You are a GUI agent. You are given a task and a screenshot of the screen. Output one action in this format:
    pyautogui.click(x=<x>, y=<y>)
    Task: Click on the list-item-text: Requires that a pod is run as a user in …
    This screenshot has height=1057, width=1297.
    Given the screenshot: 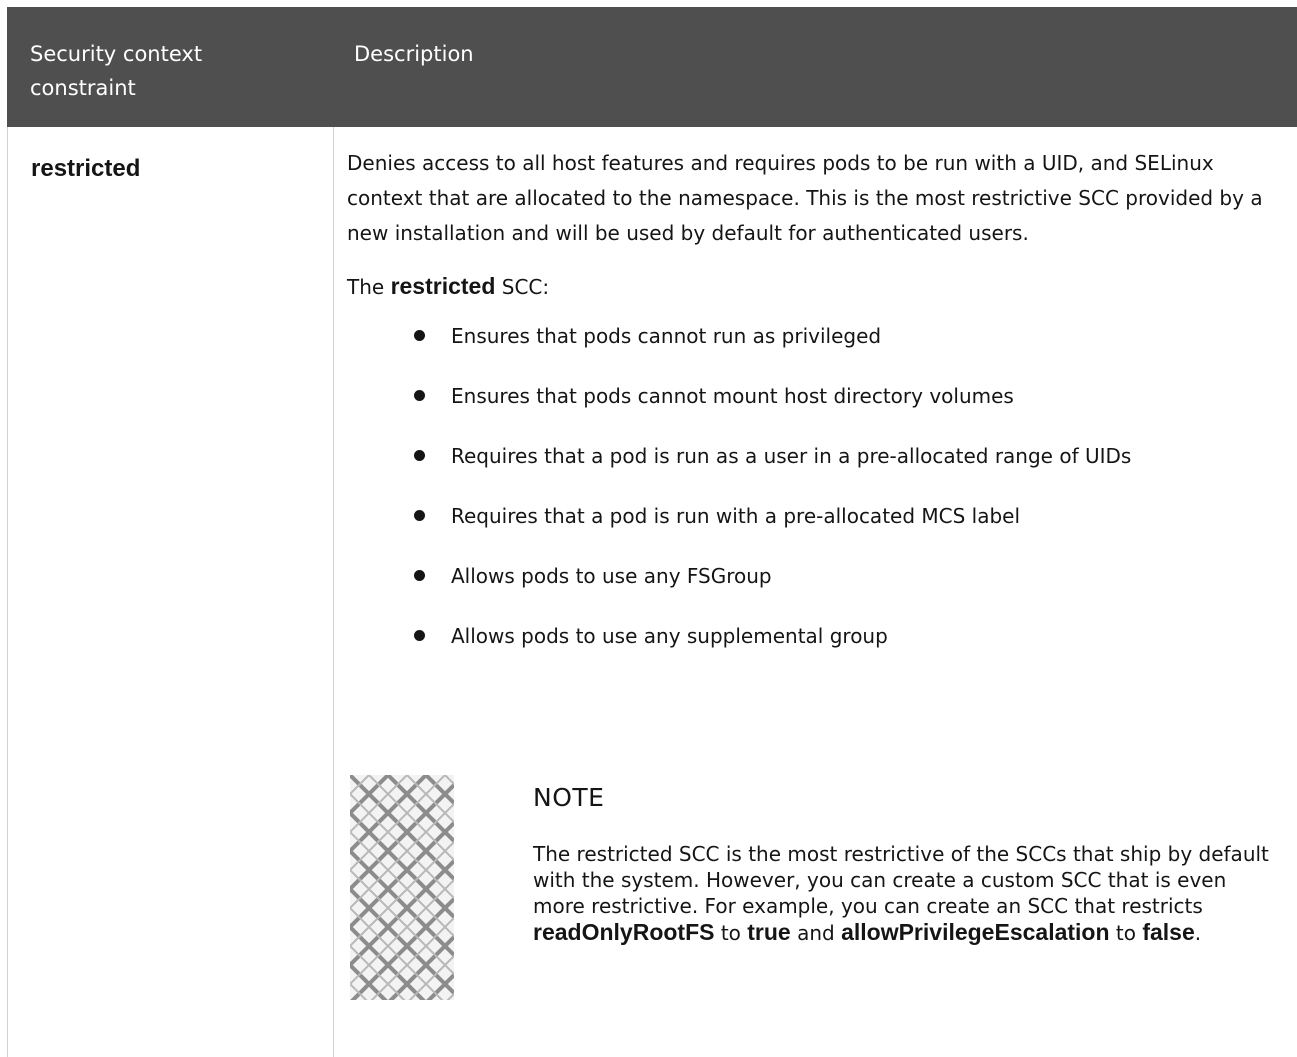 What is the action you would take?
    pyautogui.click(x=791, y=456)
    